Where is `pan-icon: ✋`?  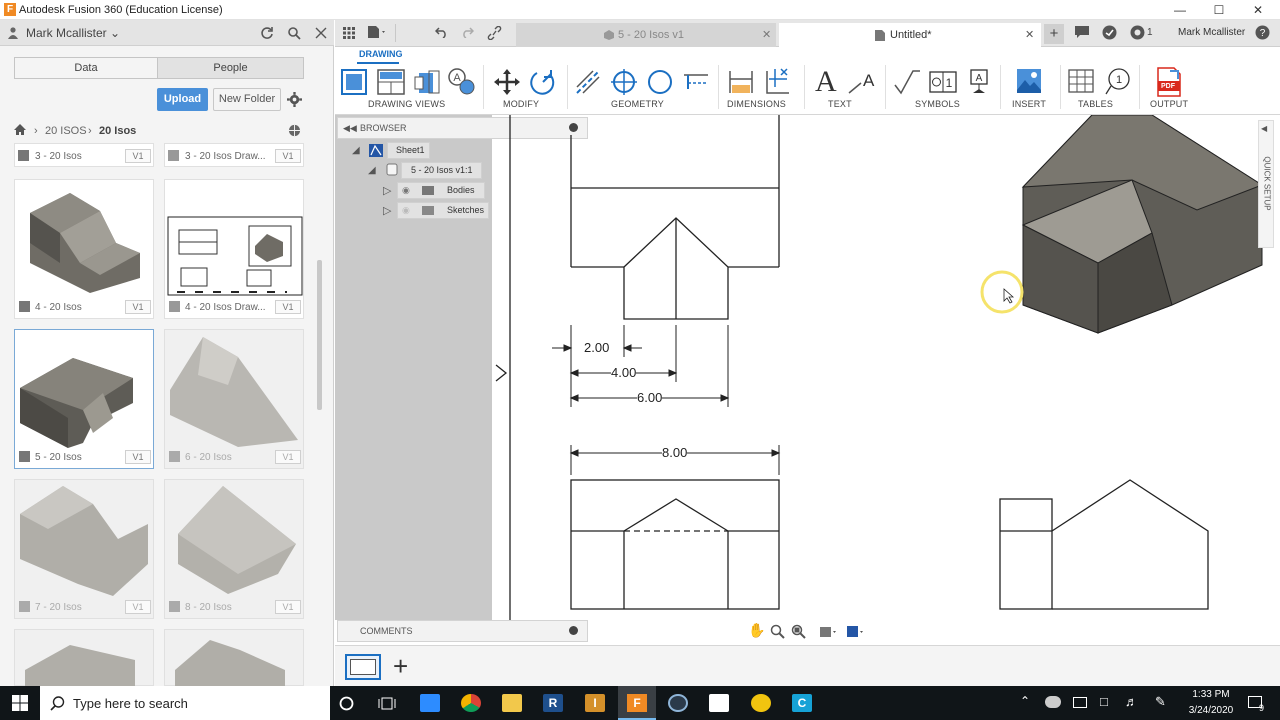
pan-icon: ✋ is located at coordinates (756, 630).